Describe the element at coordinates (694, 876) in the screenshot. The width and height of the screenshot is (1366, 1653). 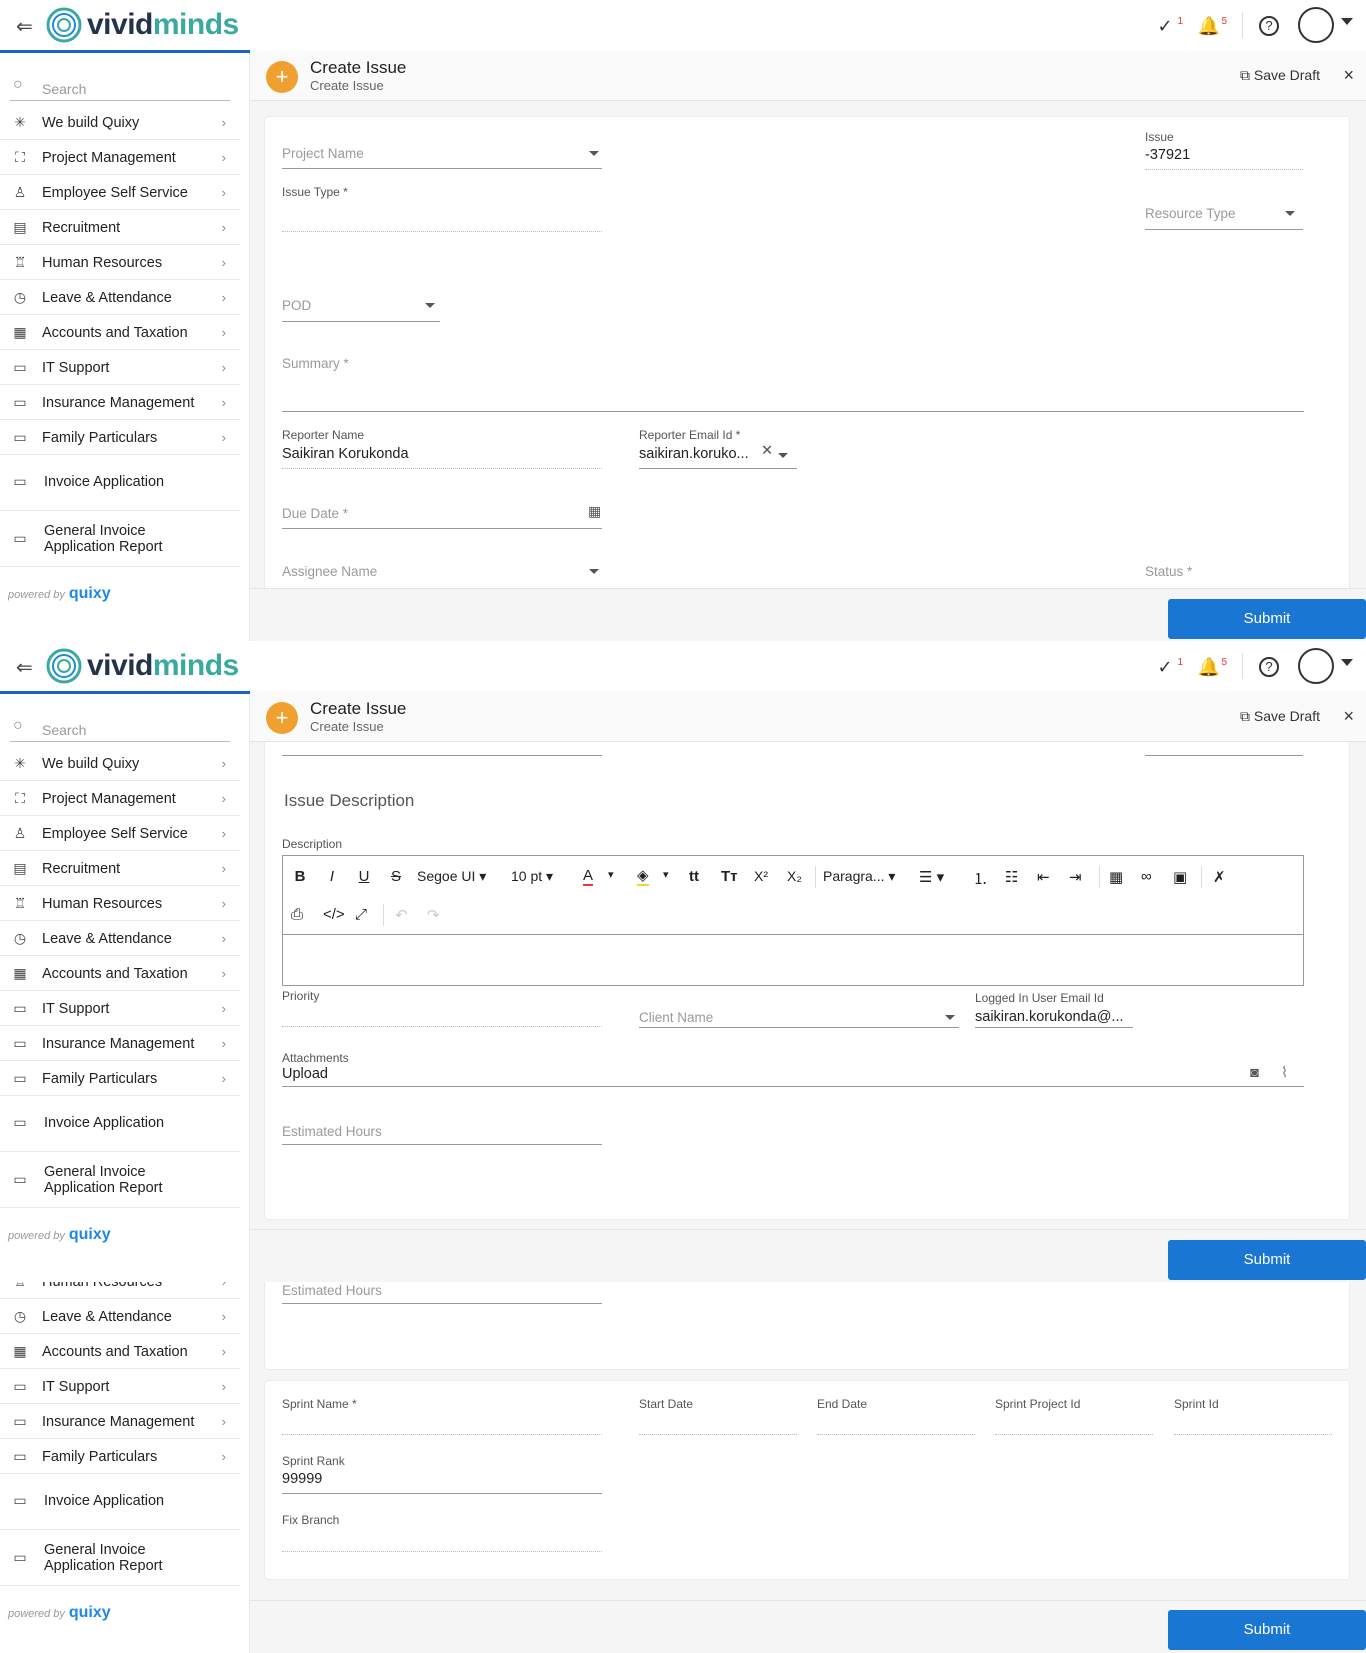
I see `lowercase-icon: tt` at that location.